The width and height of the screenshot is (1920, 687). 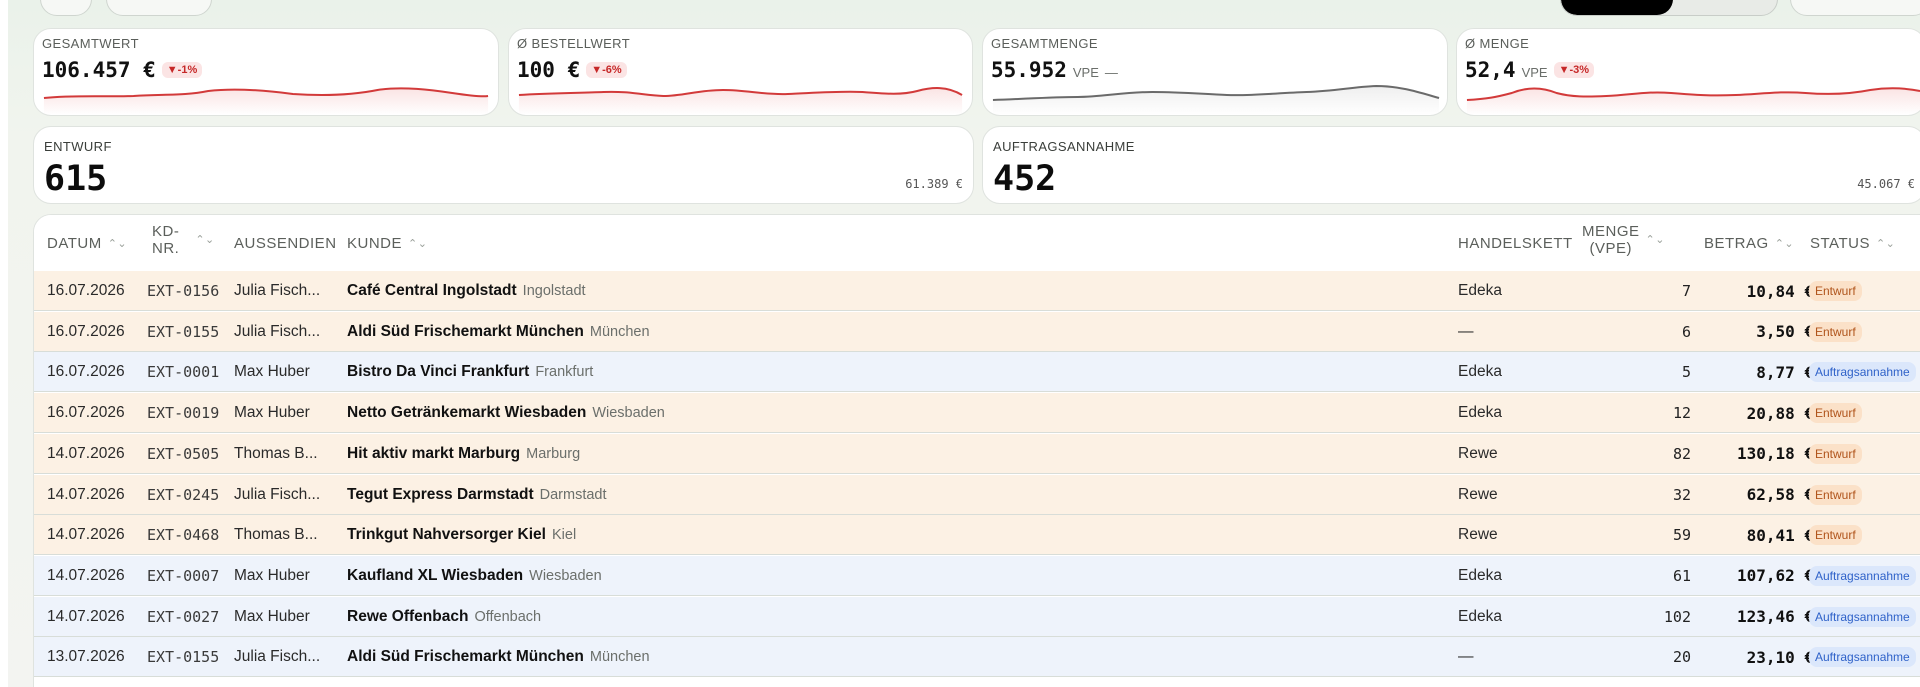 I want to click on cell-menge: 82, so click(x=1681, y=453).